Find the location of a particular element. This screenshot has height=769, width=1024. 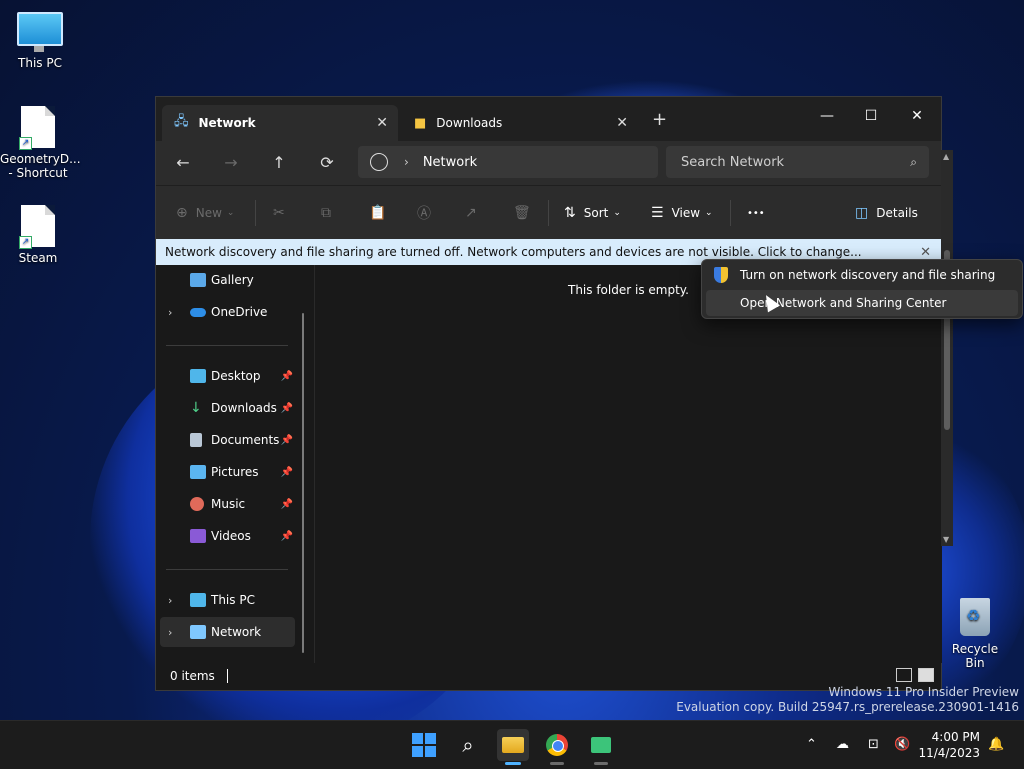

sidebar-item-documents: Documents 📌 is located at coordinates (227, 440).